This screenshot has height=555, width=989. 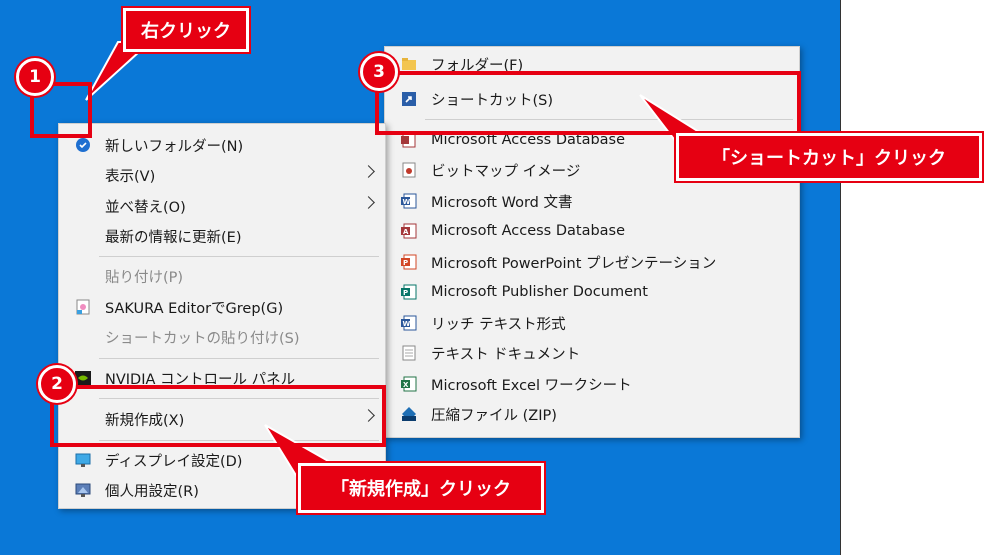 I want to click on highlight-new-item, so click(x=218, y=416).